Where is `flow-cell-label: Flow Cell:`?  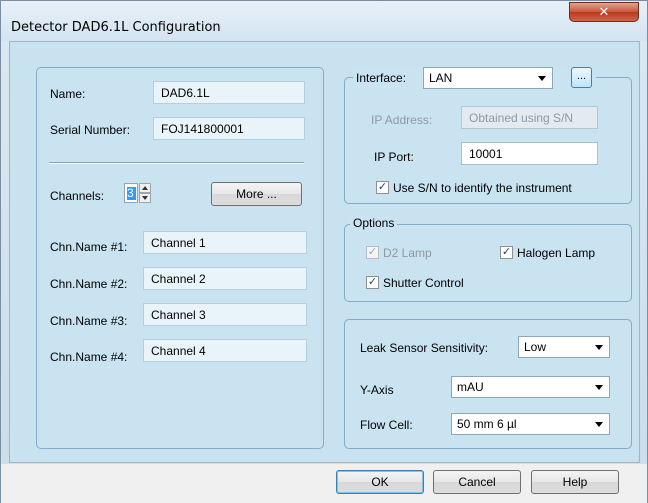
flow-cell-label: Flow Cell: is located at coordinates (386, 425).